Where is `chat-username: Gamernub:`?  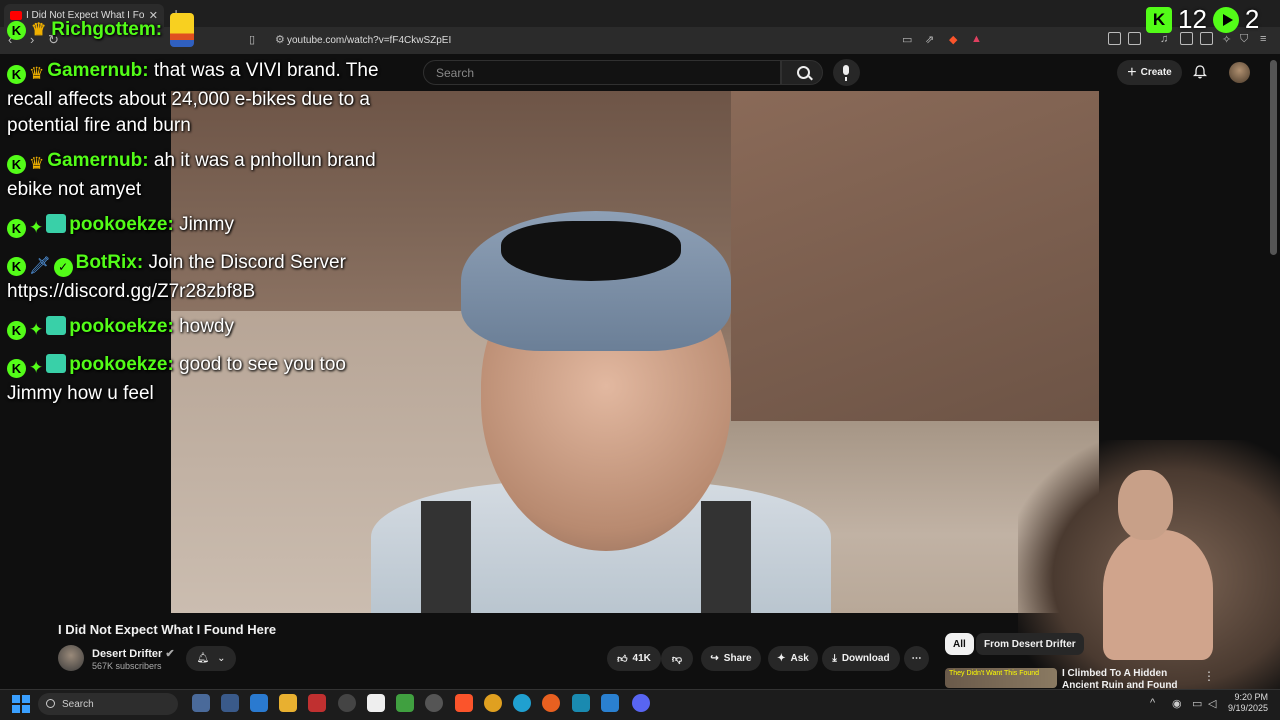 chat-username: Gamernub: is located at coordinates (98, 70).